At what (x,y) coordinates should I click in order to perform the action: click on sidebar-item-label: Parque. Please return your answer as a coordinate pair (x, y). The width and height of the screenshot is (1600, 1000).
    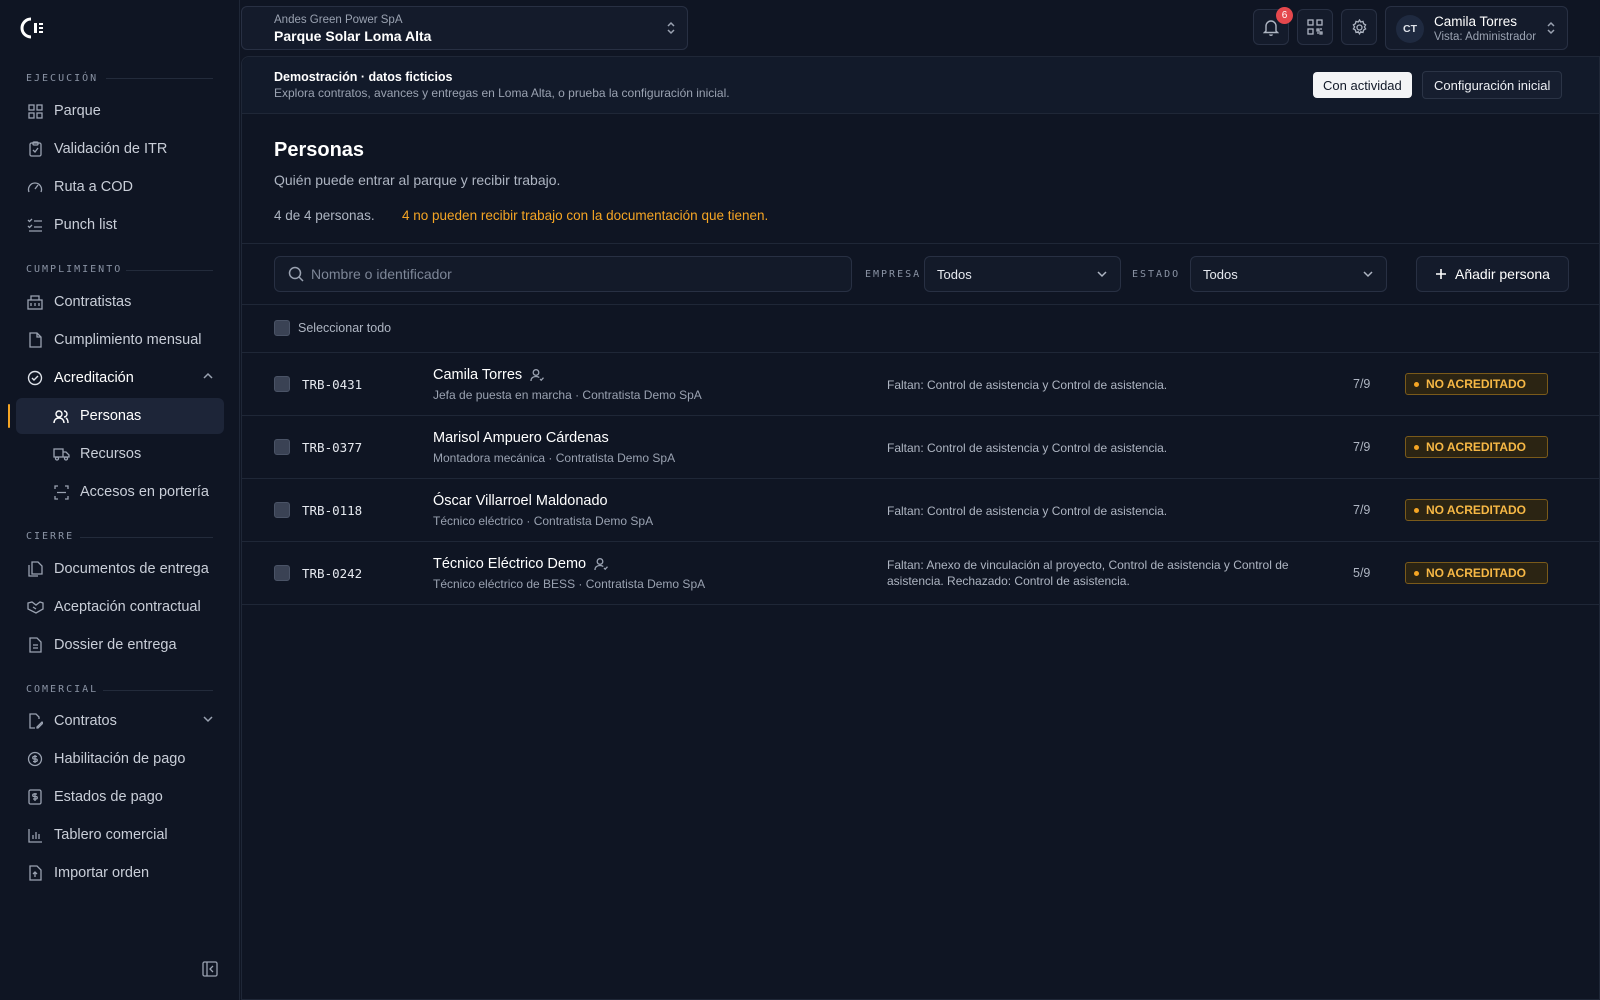
    Looking at the image, I should click on (77, 111).